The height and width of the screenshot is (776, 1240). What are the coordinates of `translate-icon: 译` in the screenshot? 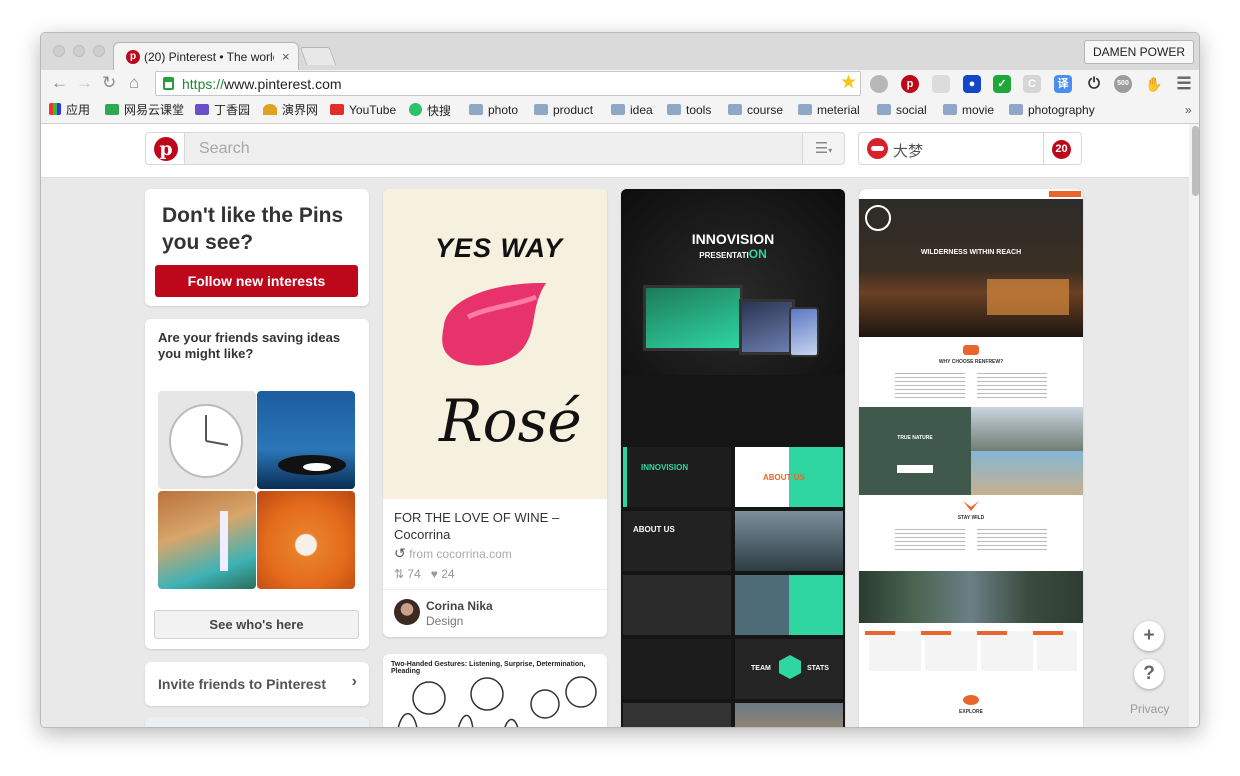 It's located at (1063, 84).